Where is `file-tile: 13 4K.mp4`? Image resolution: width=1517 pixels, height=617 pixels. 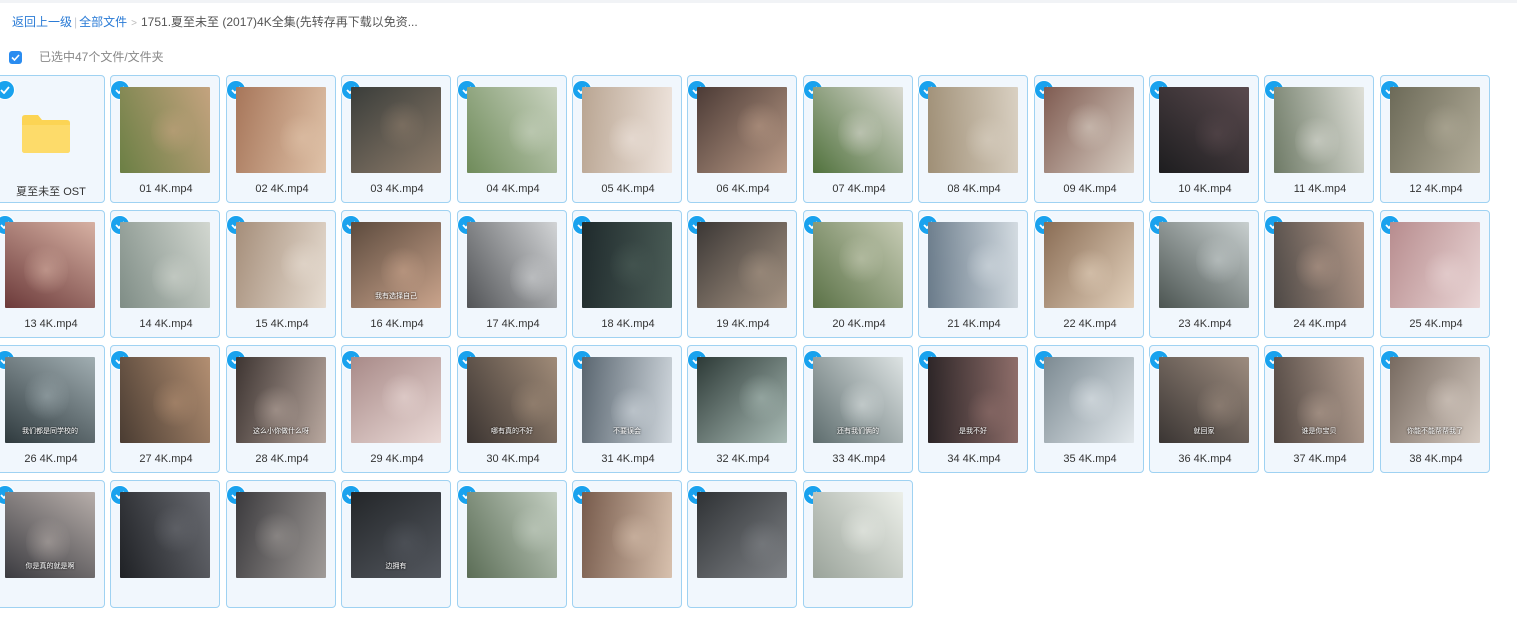 file-tile: 13 4K.mp4 is located at coordinates (52, 274).